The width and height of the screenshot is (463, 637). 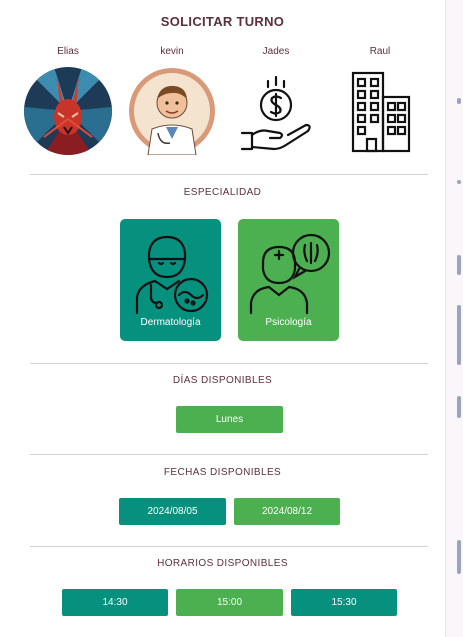 I want to click on dermatologist-icon, so click(x=171, y=275).